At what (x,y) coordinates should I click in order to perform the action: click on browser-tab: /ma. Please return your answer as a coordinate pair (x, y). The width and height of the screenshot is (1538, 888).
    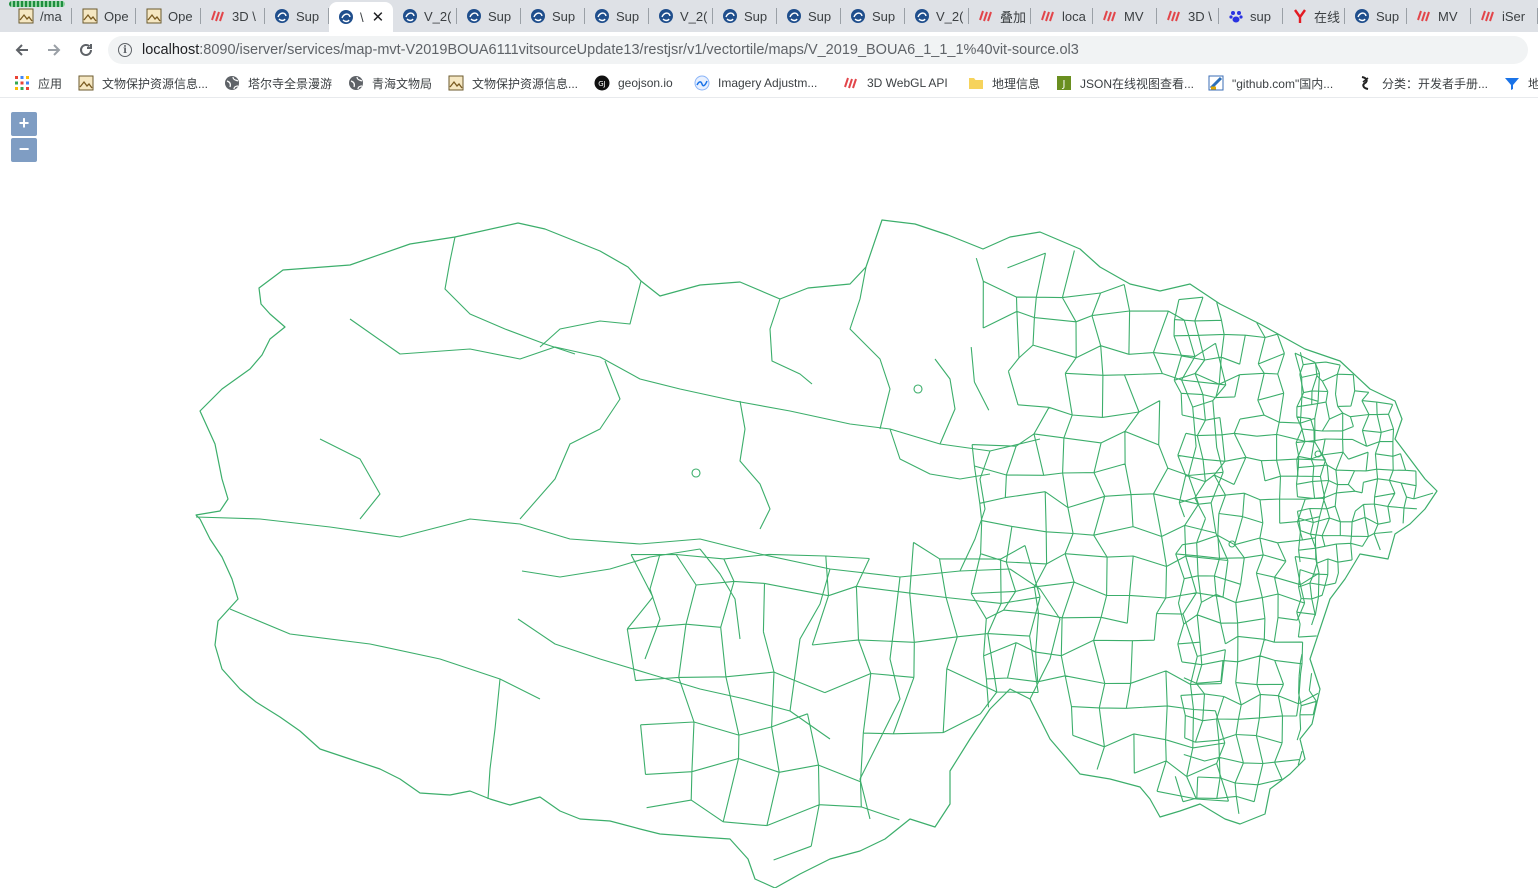
    Looking at the image, I should click on (40, 16).